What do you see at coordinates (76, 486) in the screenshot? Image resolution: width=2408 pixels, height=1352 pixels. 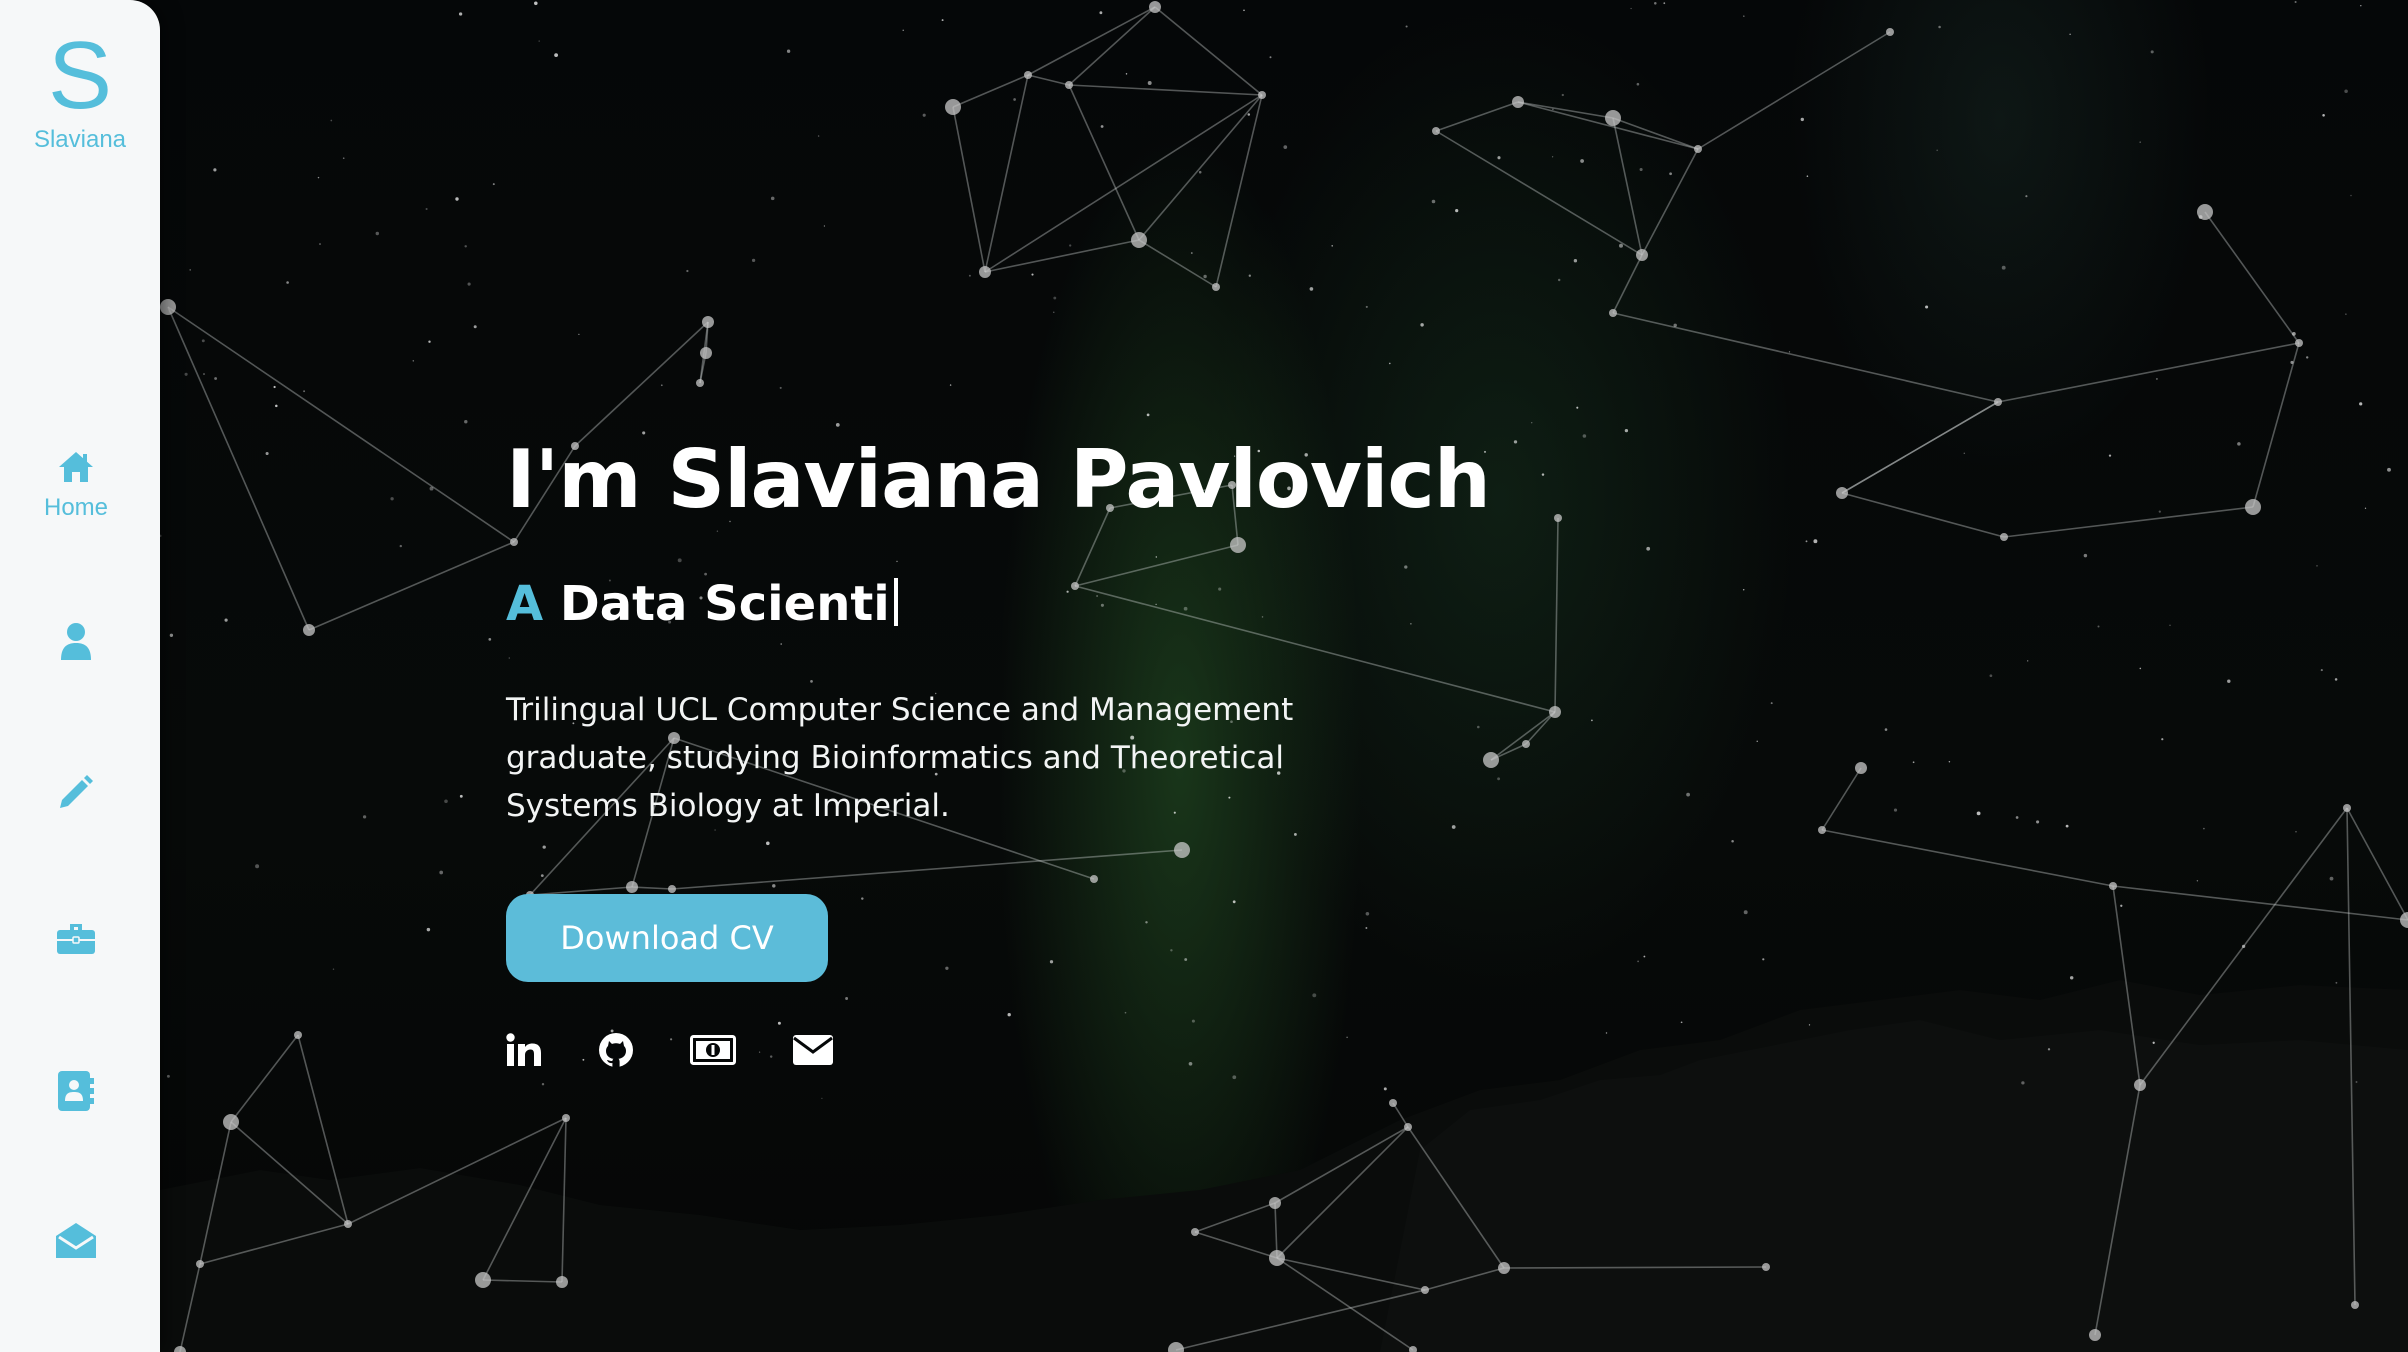 I see `sidebar-item-home: Home` at bounding box center [76, 486].